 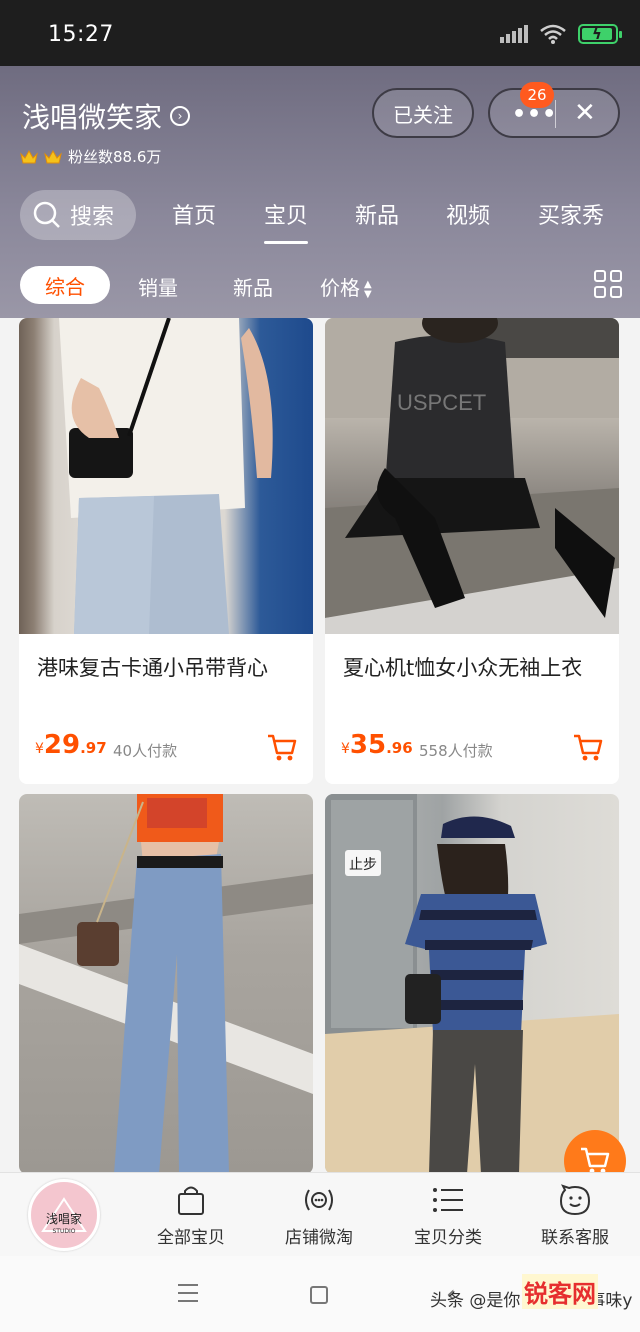 I want to click on product-title: 港味复古卡通小吊带背心, so click(x=152, y=667).